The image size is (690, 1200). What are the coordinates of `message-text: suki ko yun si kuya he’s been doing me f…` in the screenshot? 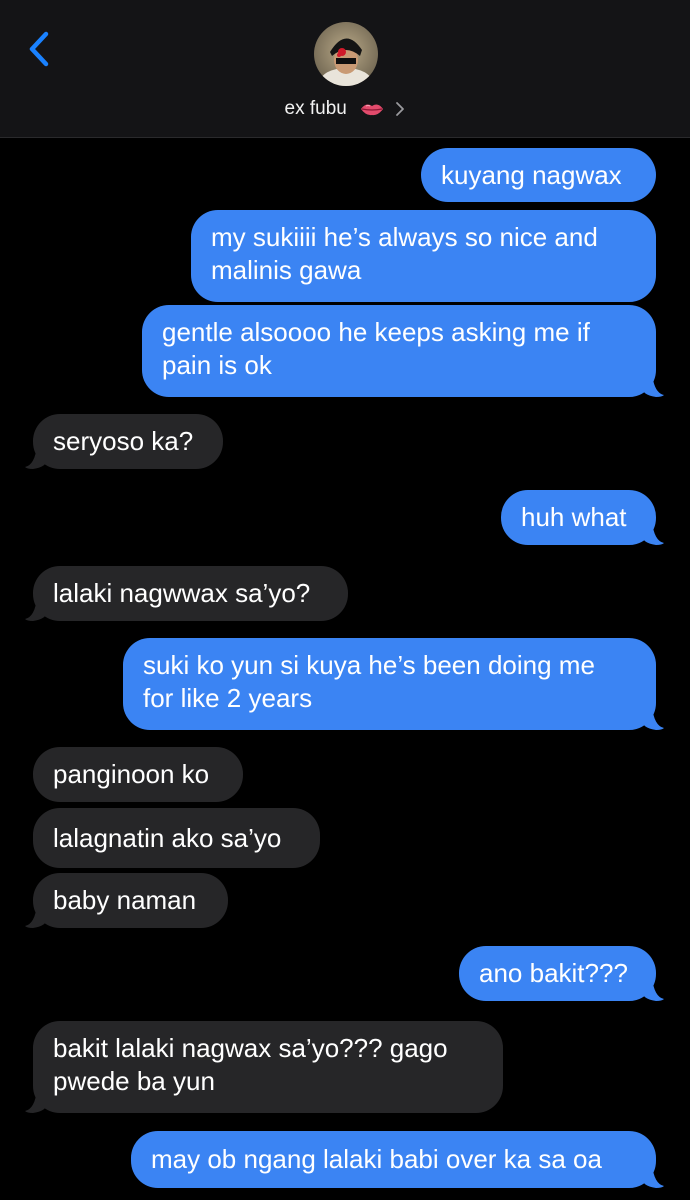 It's located at (369, 681).